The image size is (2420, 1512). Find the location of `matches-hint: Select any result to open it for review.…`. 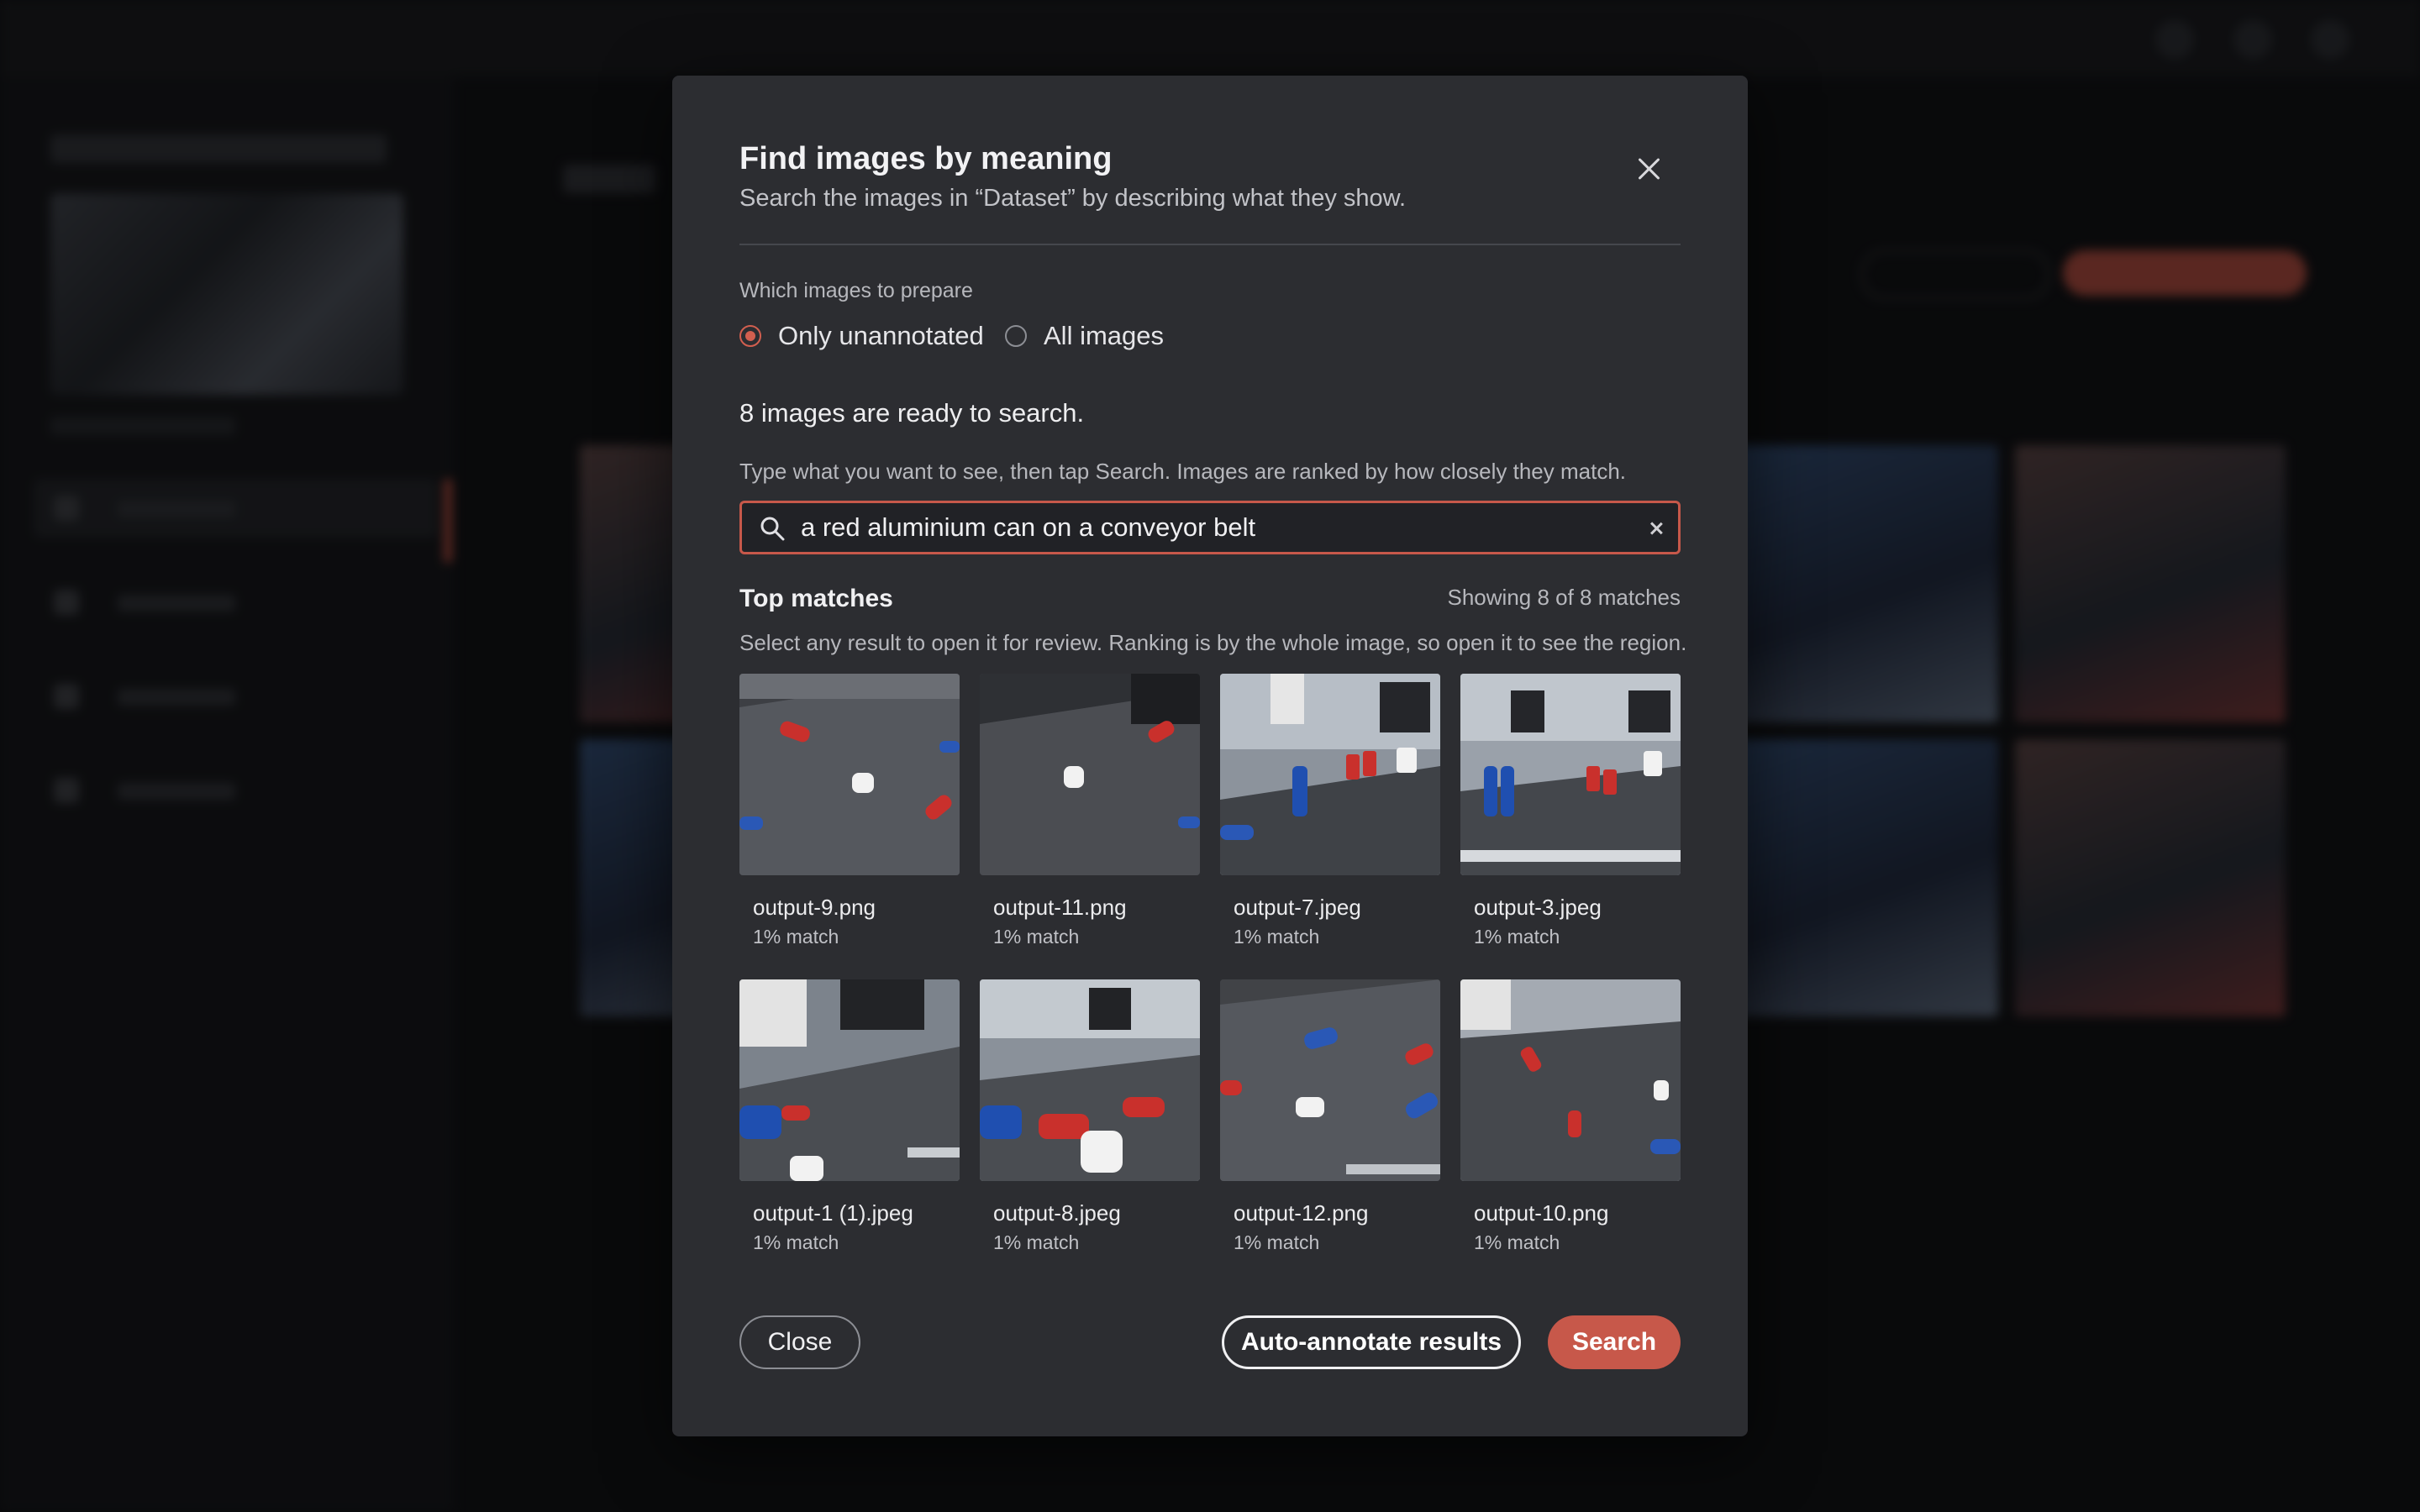

matches-hint: Select any result to open it for review.… is located at coordinates (1213, 642).